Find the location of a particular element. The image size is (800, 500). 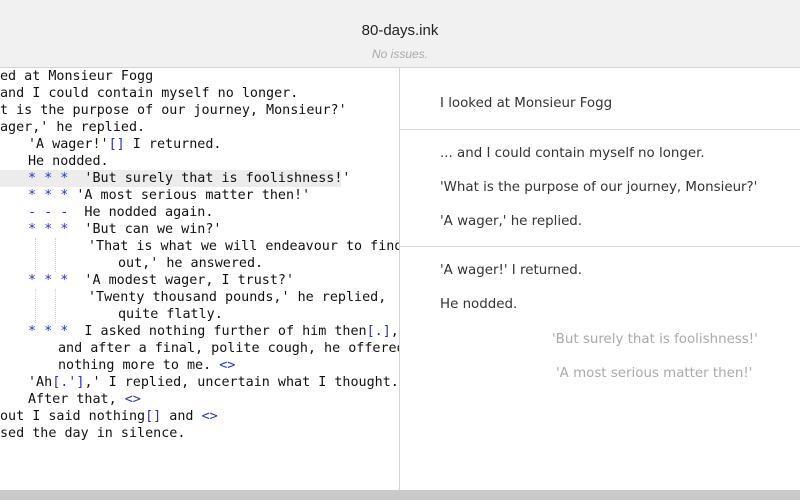

ink-markup: [.'] is located at coordinates (68, 382).